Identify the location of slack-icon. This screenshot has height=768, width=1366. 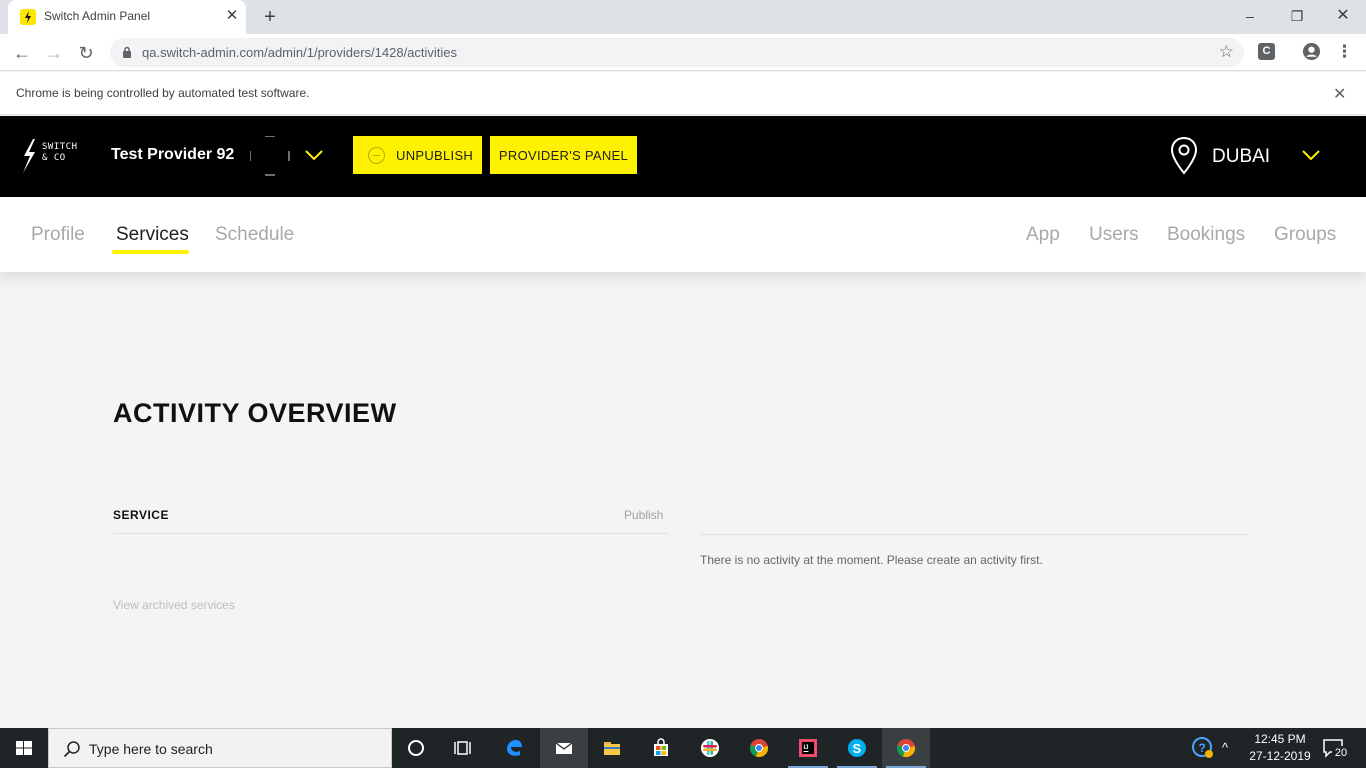
(710, 748).